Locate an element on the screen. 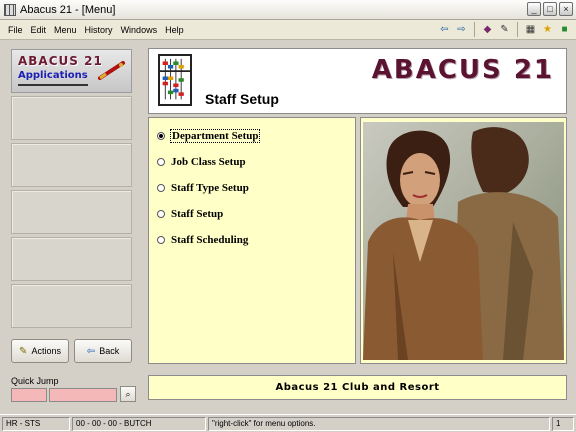 The image size is (576, 432). pen-icon: ✎ is located at coordinates (504, 29).